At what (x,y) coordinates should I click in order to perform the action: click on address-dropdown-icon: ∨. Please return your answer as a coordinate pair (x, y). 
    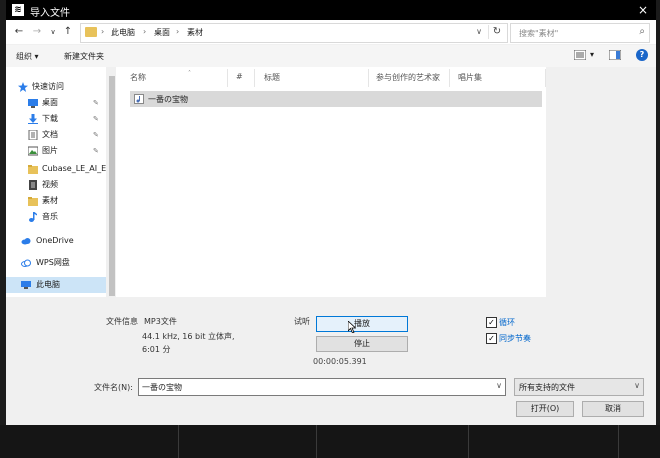
    Looking at the image, I should click on (479, 32).